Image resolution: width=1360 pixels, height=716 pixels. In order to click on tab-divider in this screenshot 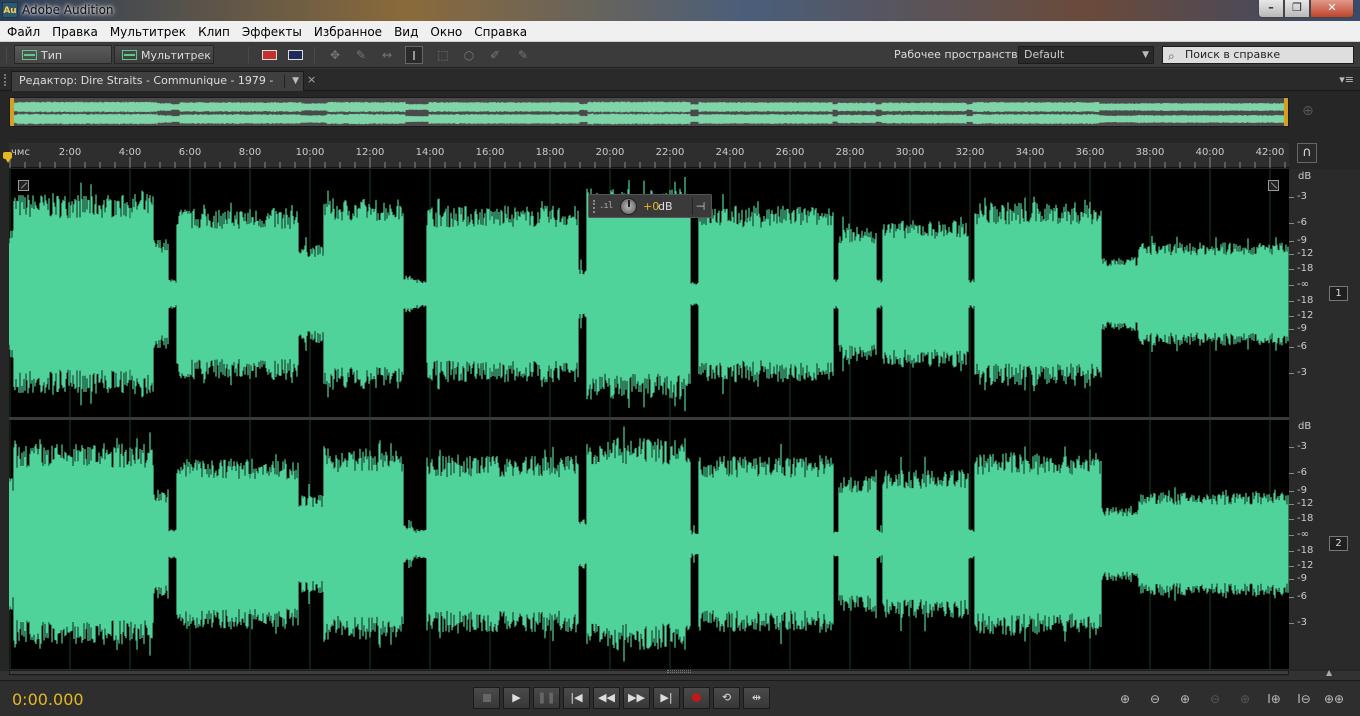, I will do `click(284, 81)`.